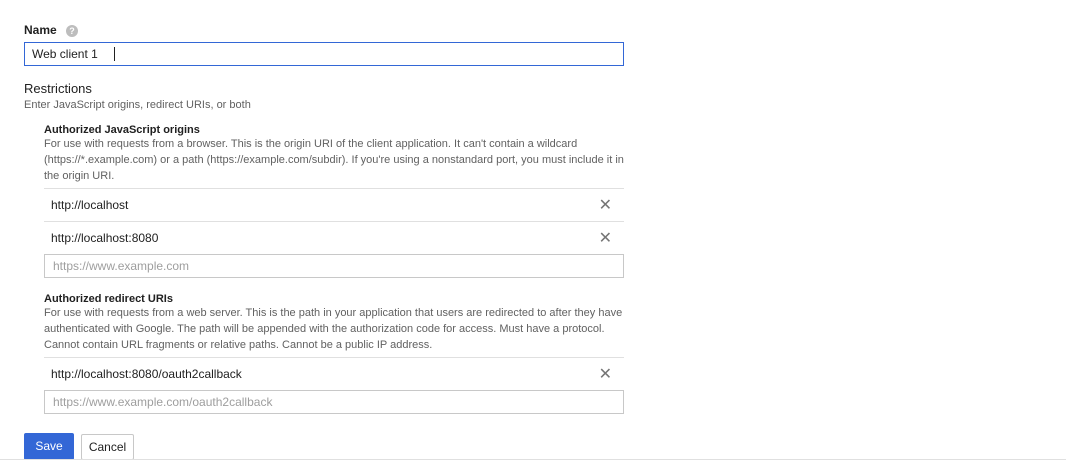  What do you see at coordinates (334, 266) in the screenshot?
I see `origin-input: https://www.example.com` at bounding box center [334, 266].